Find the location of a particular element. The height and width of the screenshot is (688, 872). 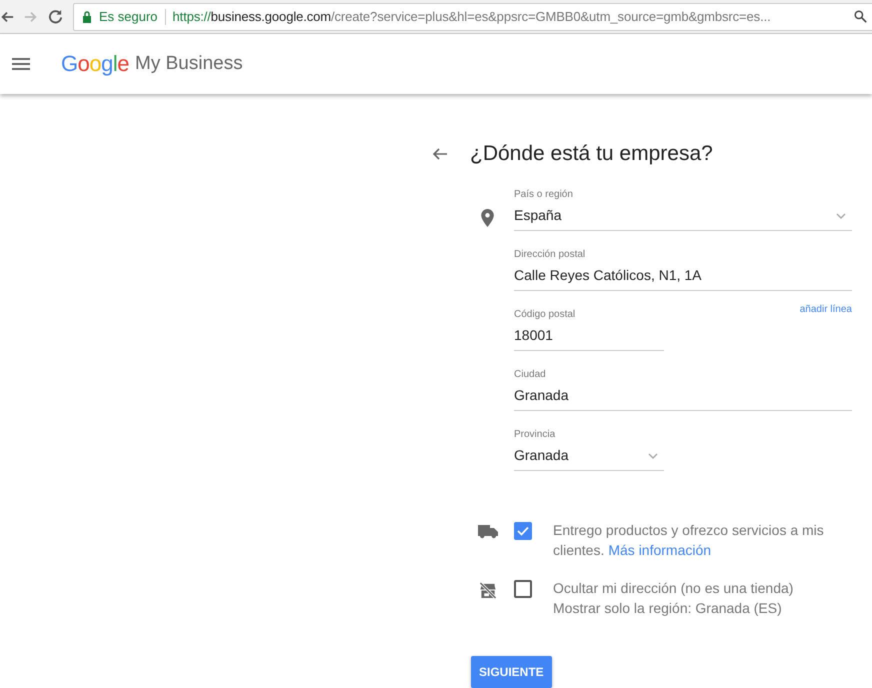

option-detail: Mostrar solo la región: Granada (ES) is located at coordinates (668, 608).